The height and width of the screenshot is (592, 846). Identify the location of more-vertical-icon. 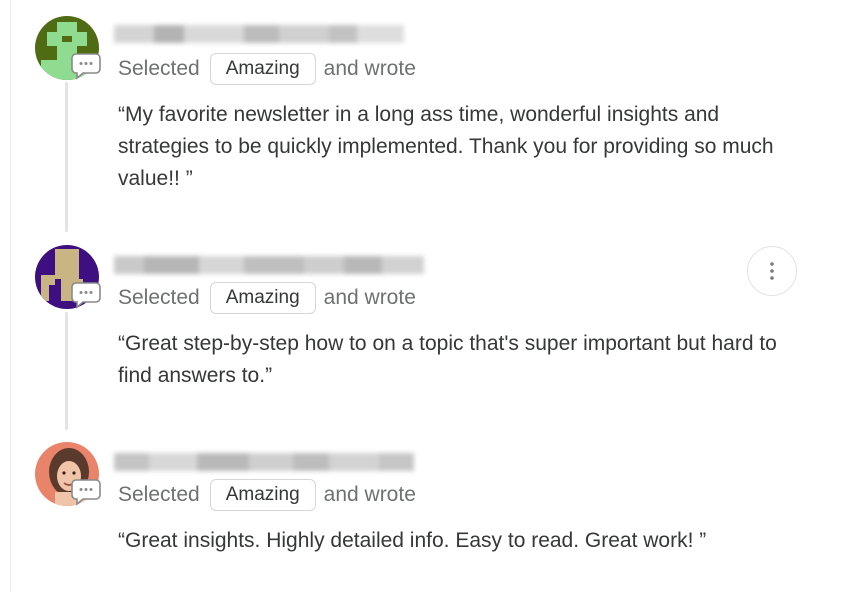
(772, 271).